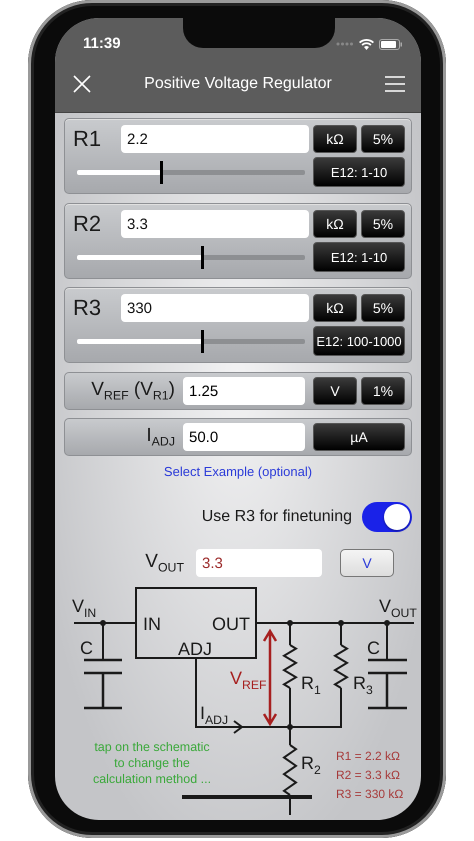  Describe the element at coordinates (368, 775) in the screenshot. I see `result-text: R2 = 3.3 kΩ` at that location.